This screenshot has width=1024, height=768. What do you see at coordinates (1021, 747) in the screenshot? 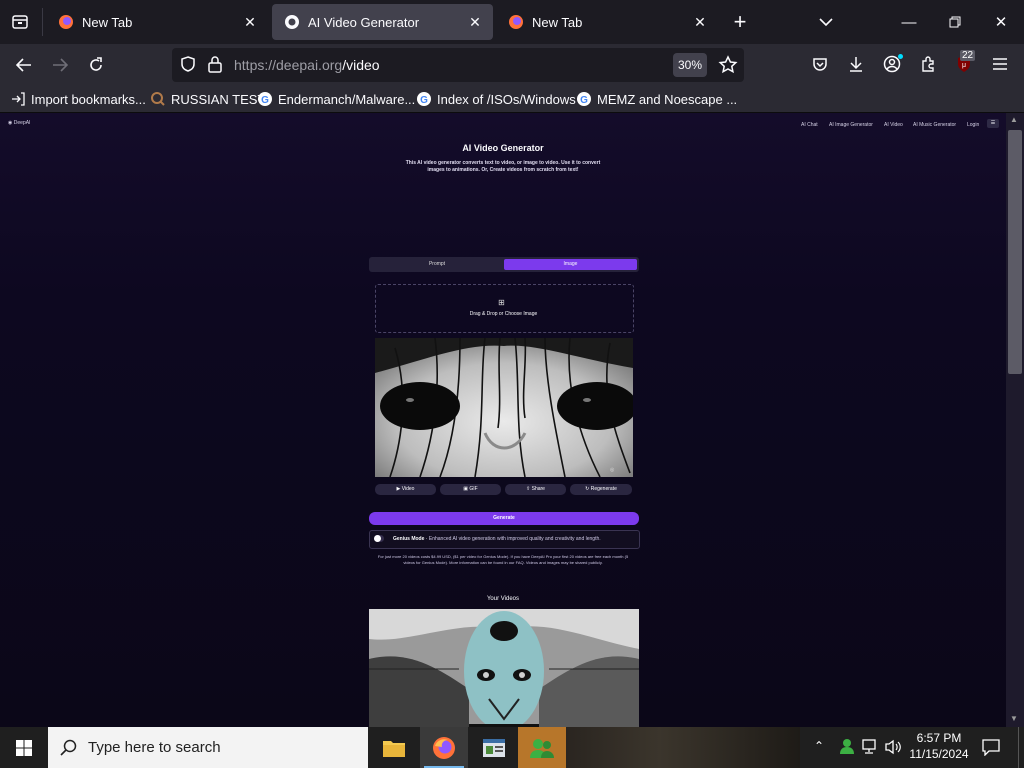
I see `show-desktop-button` at bounding box center [1021, 747].